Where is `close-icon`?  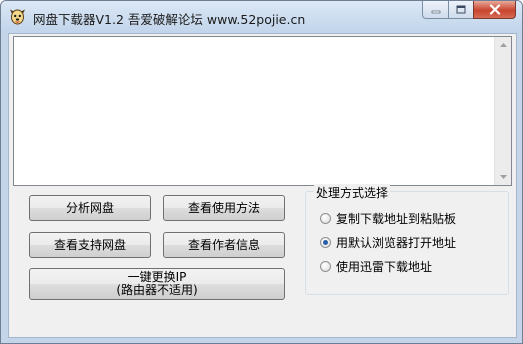 close-icon is located at coordinates (494, 9).